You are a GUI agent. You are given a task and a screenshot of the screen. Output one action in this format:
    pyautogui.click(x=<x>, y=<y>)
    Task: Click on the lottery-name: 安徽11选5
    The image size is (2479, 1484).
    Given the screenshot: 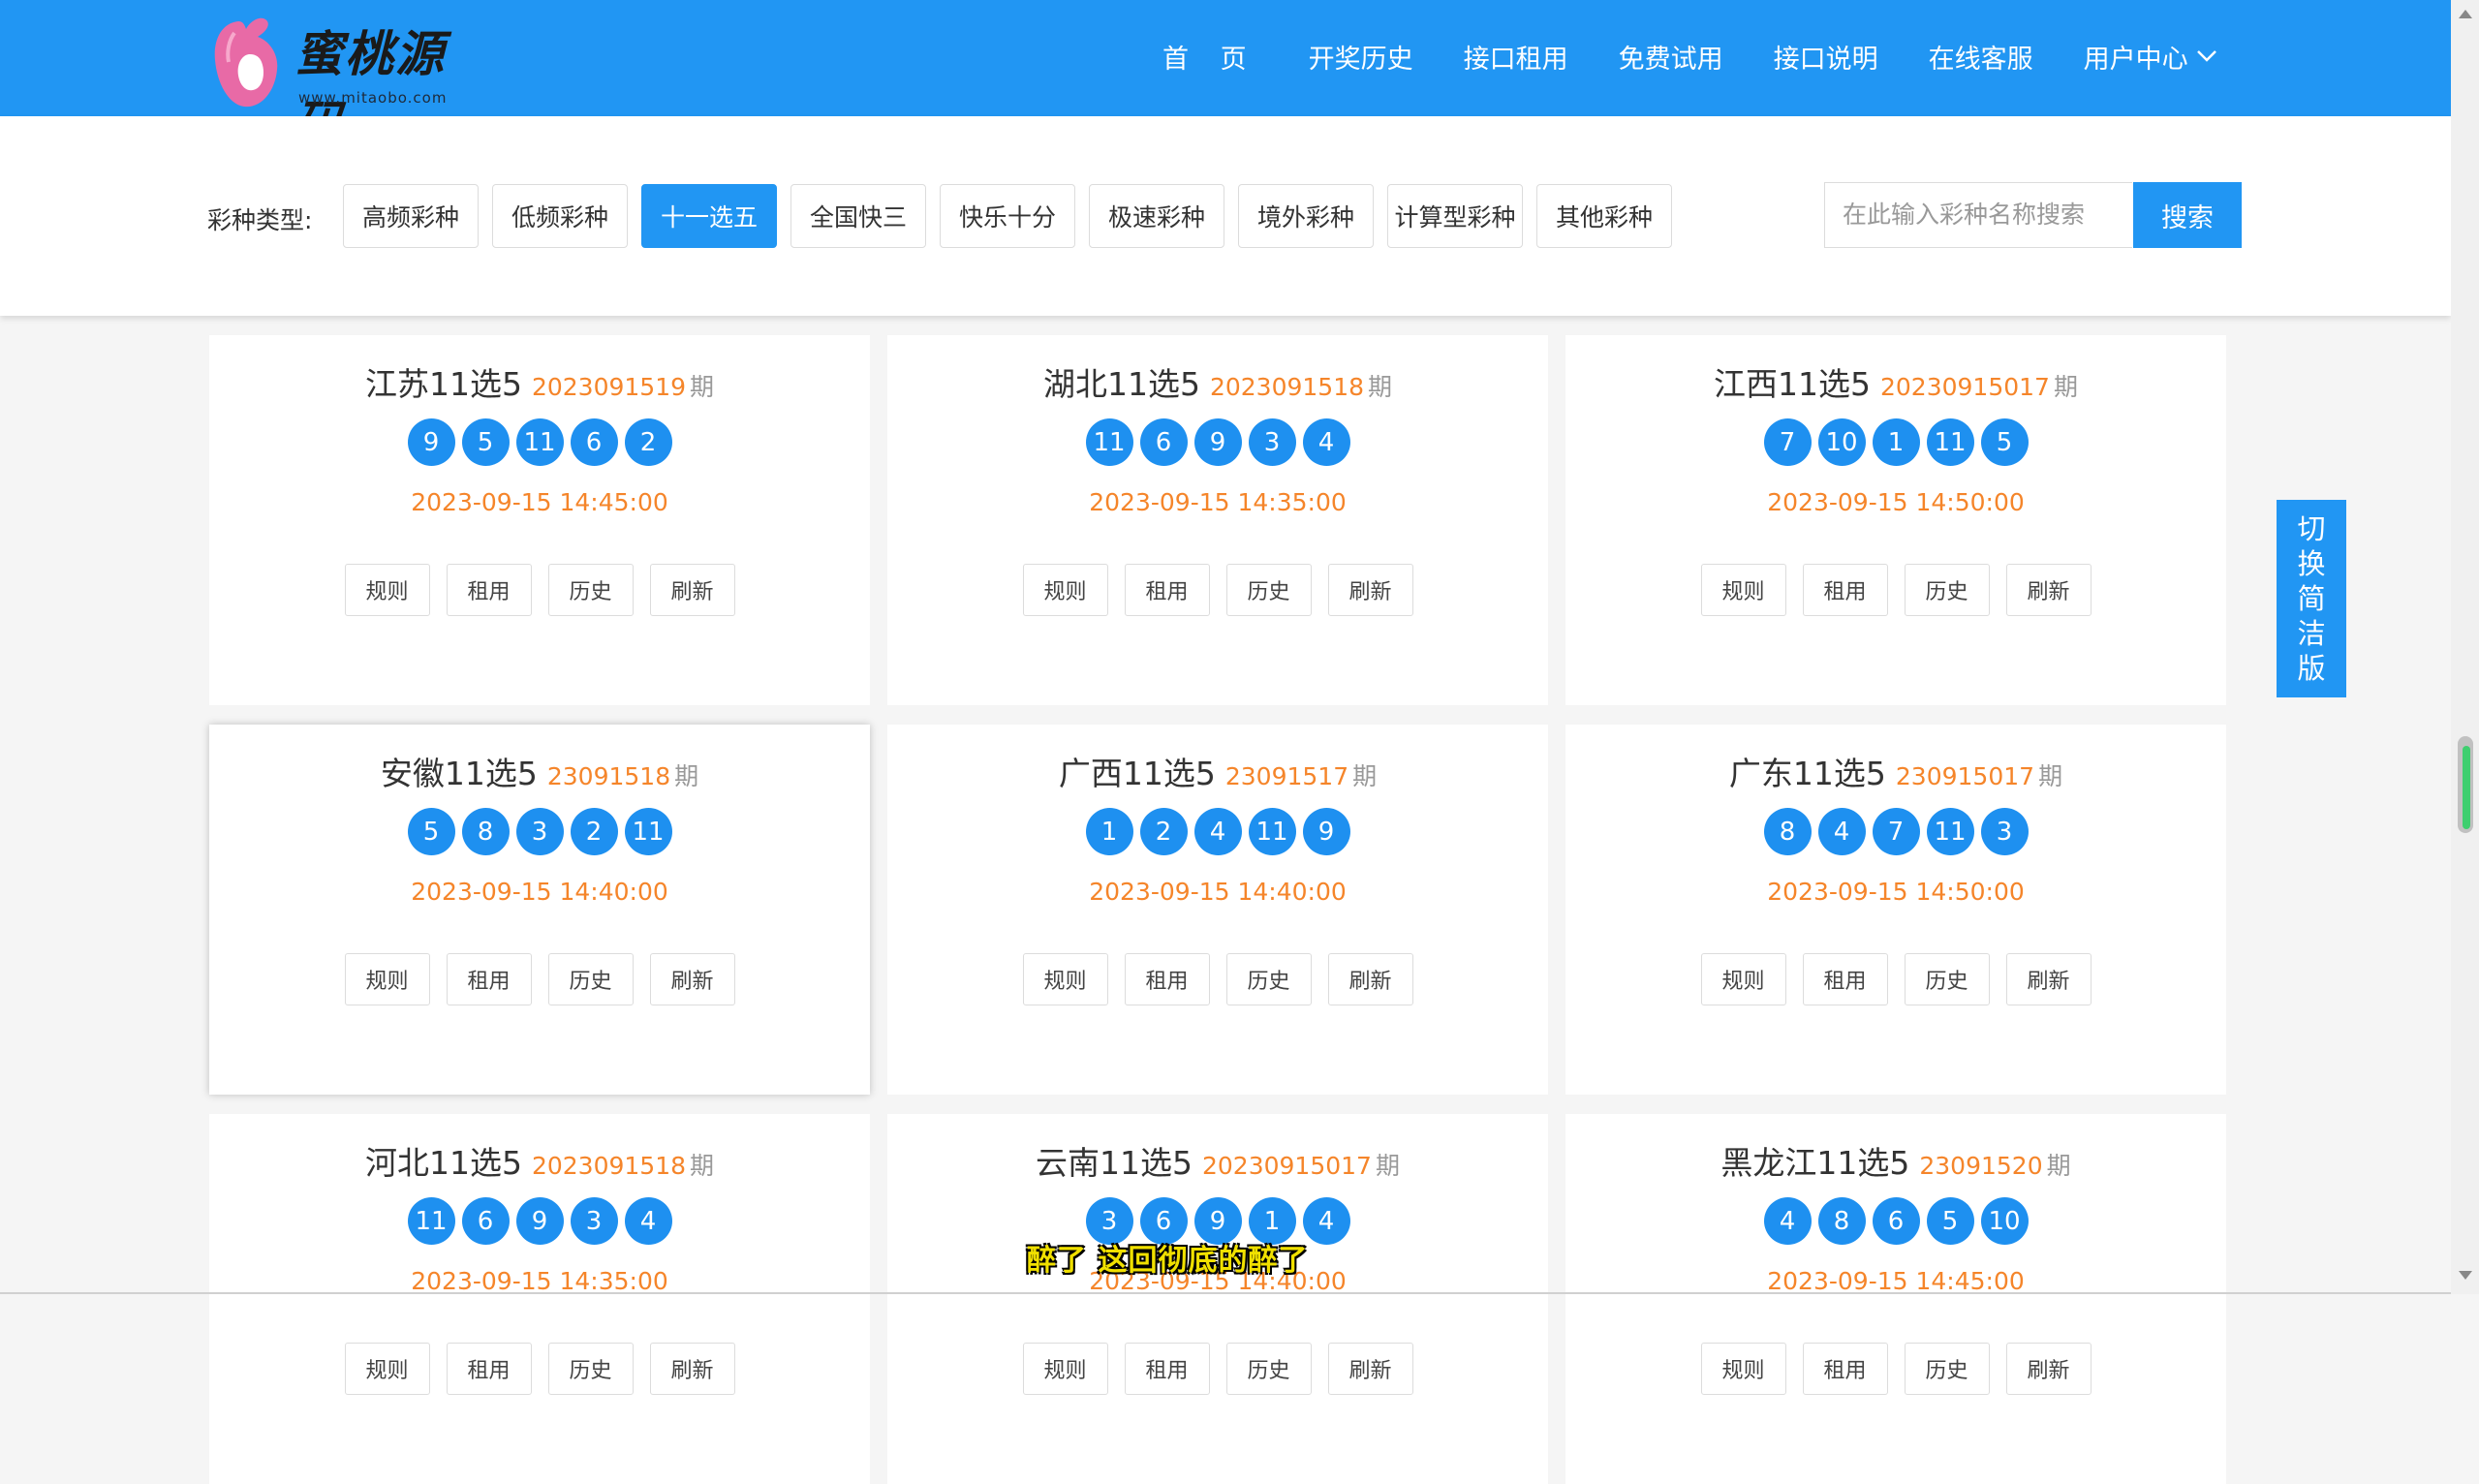 What is the action you would take?
    pyautogui.click(x=459, y=773)
    